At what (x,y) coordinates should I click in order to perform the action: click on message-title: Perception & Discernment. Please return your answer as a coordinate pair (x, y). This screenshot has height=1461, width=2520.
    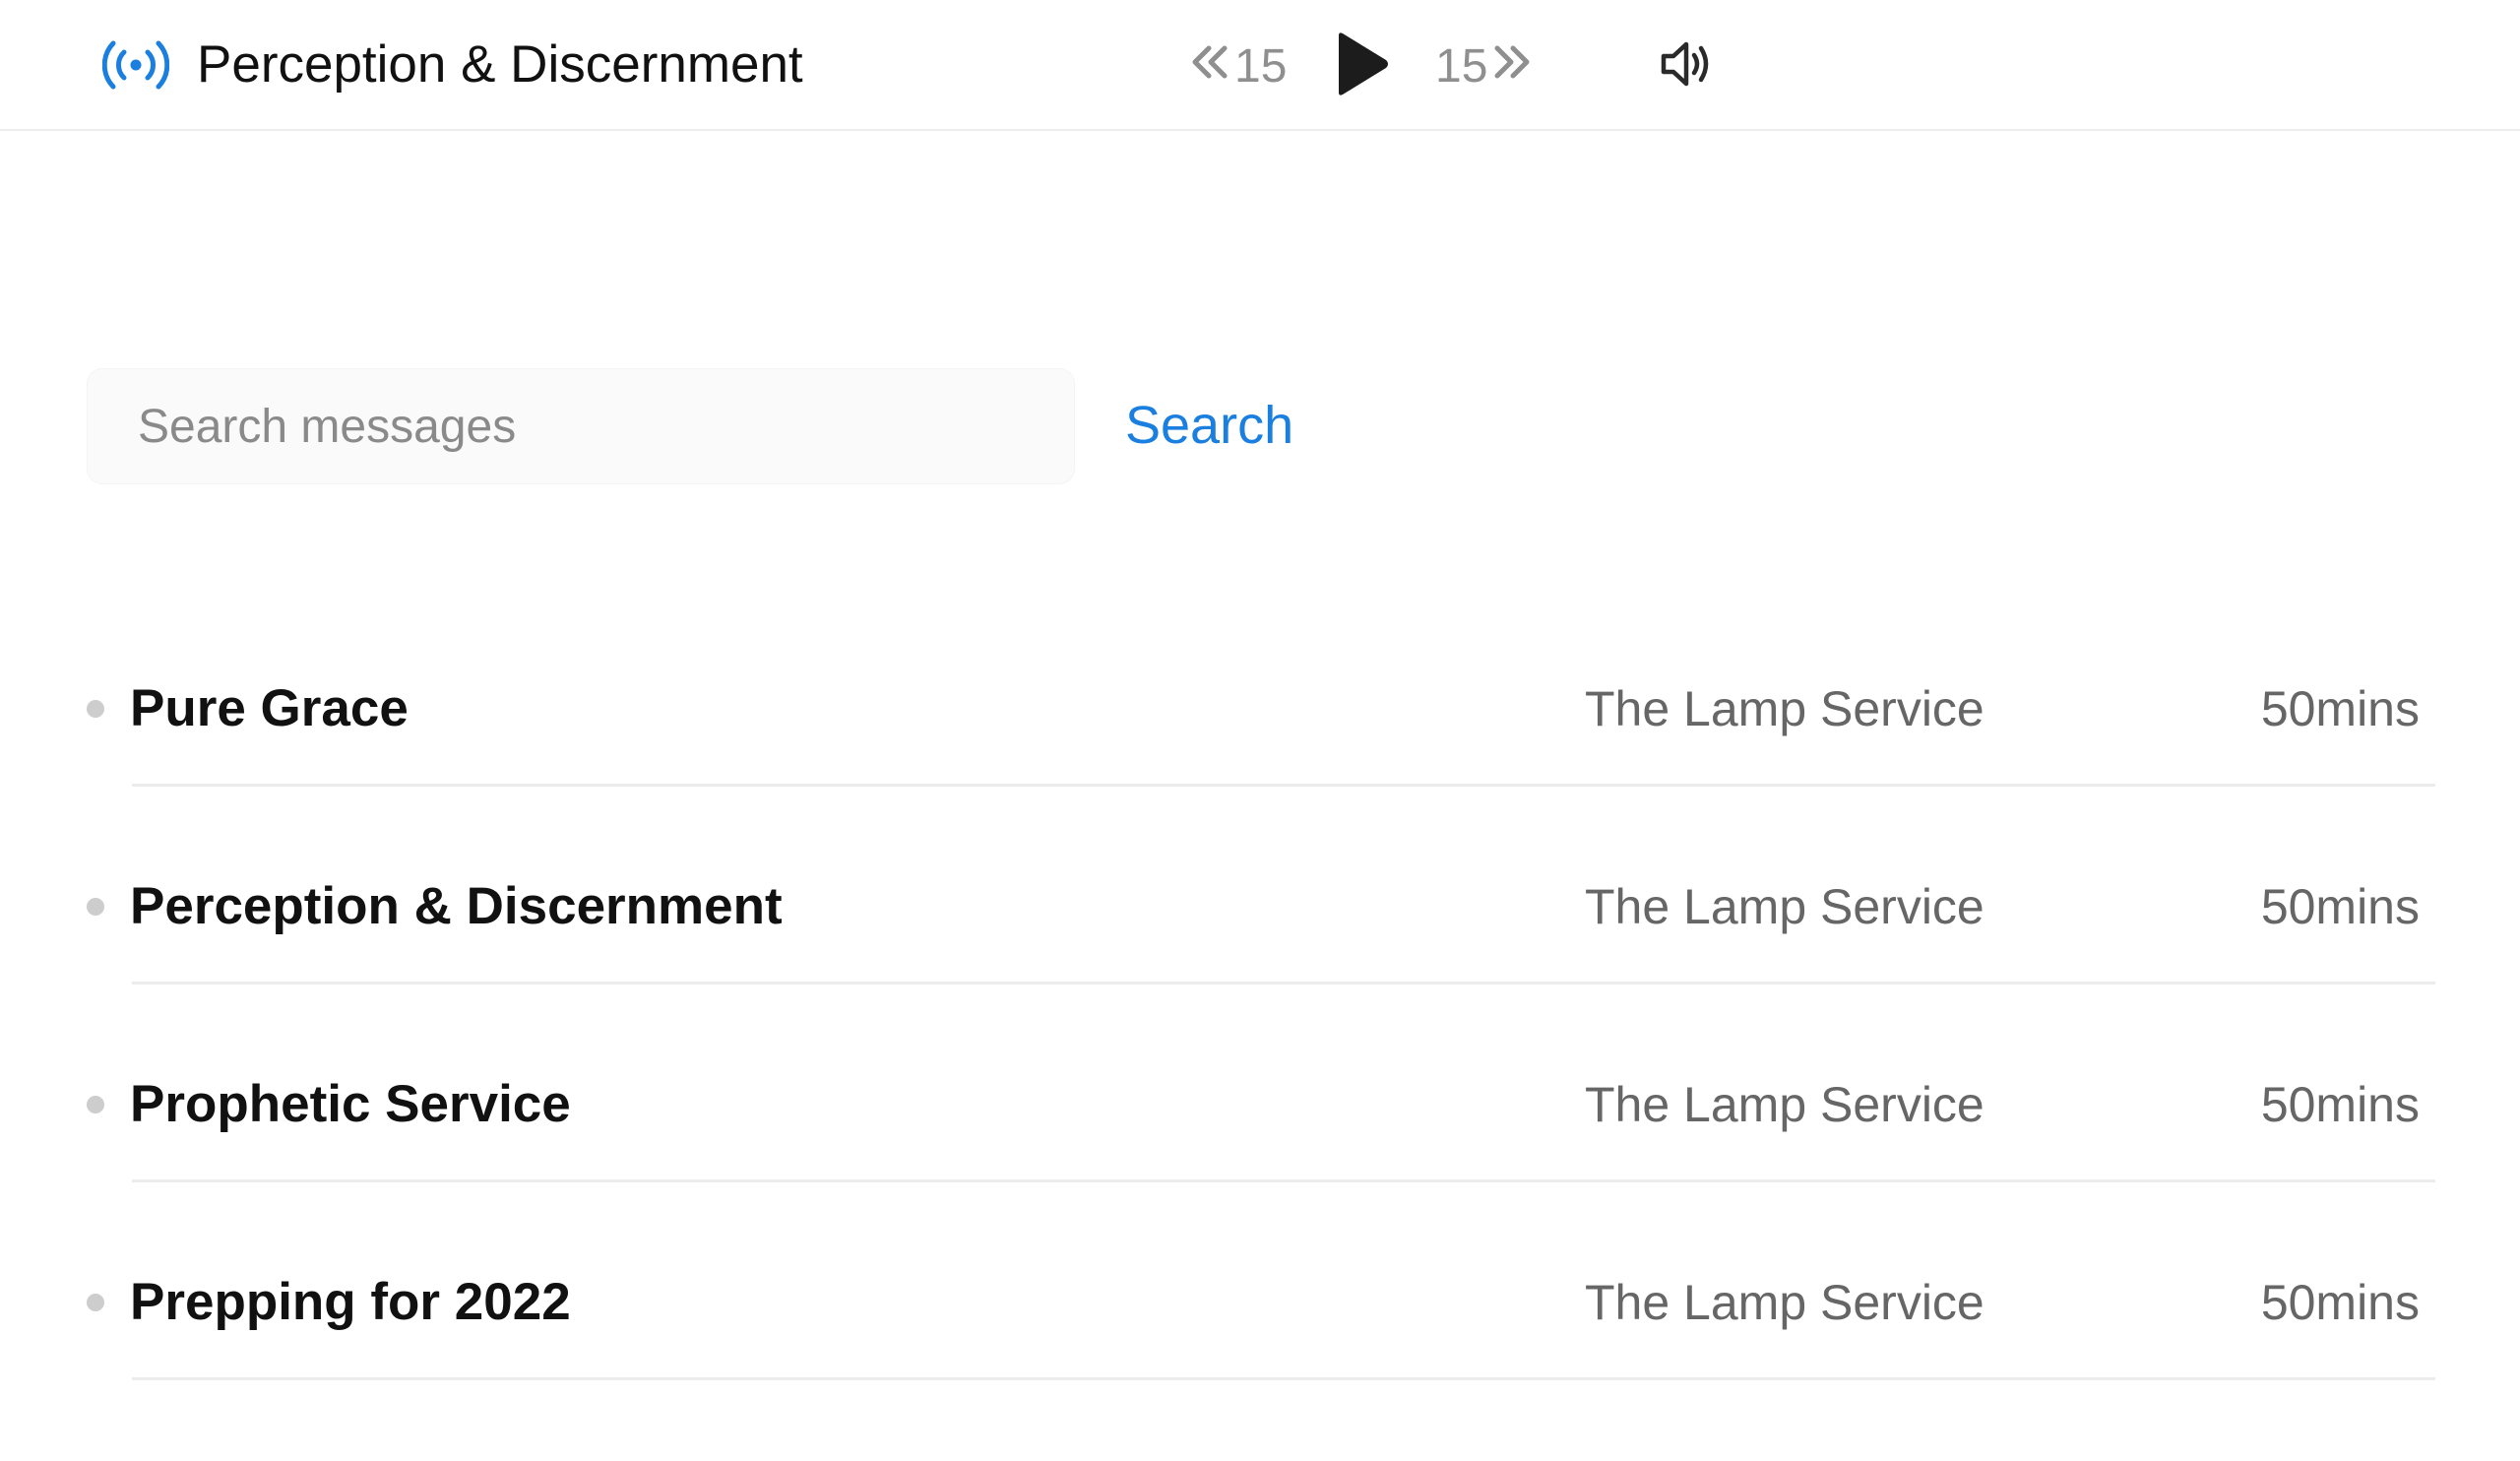
    Looking at the image, I should click on (456, 906).